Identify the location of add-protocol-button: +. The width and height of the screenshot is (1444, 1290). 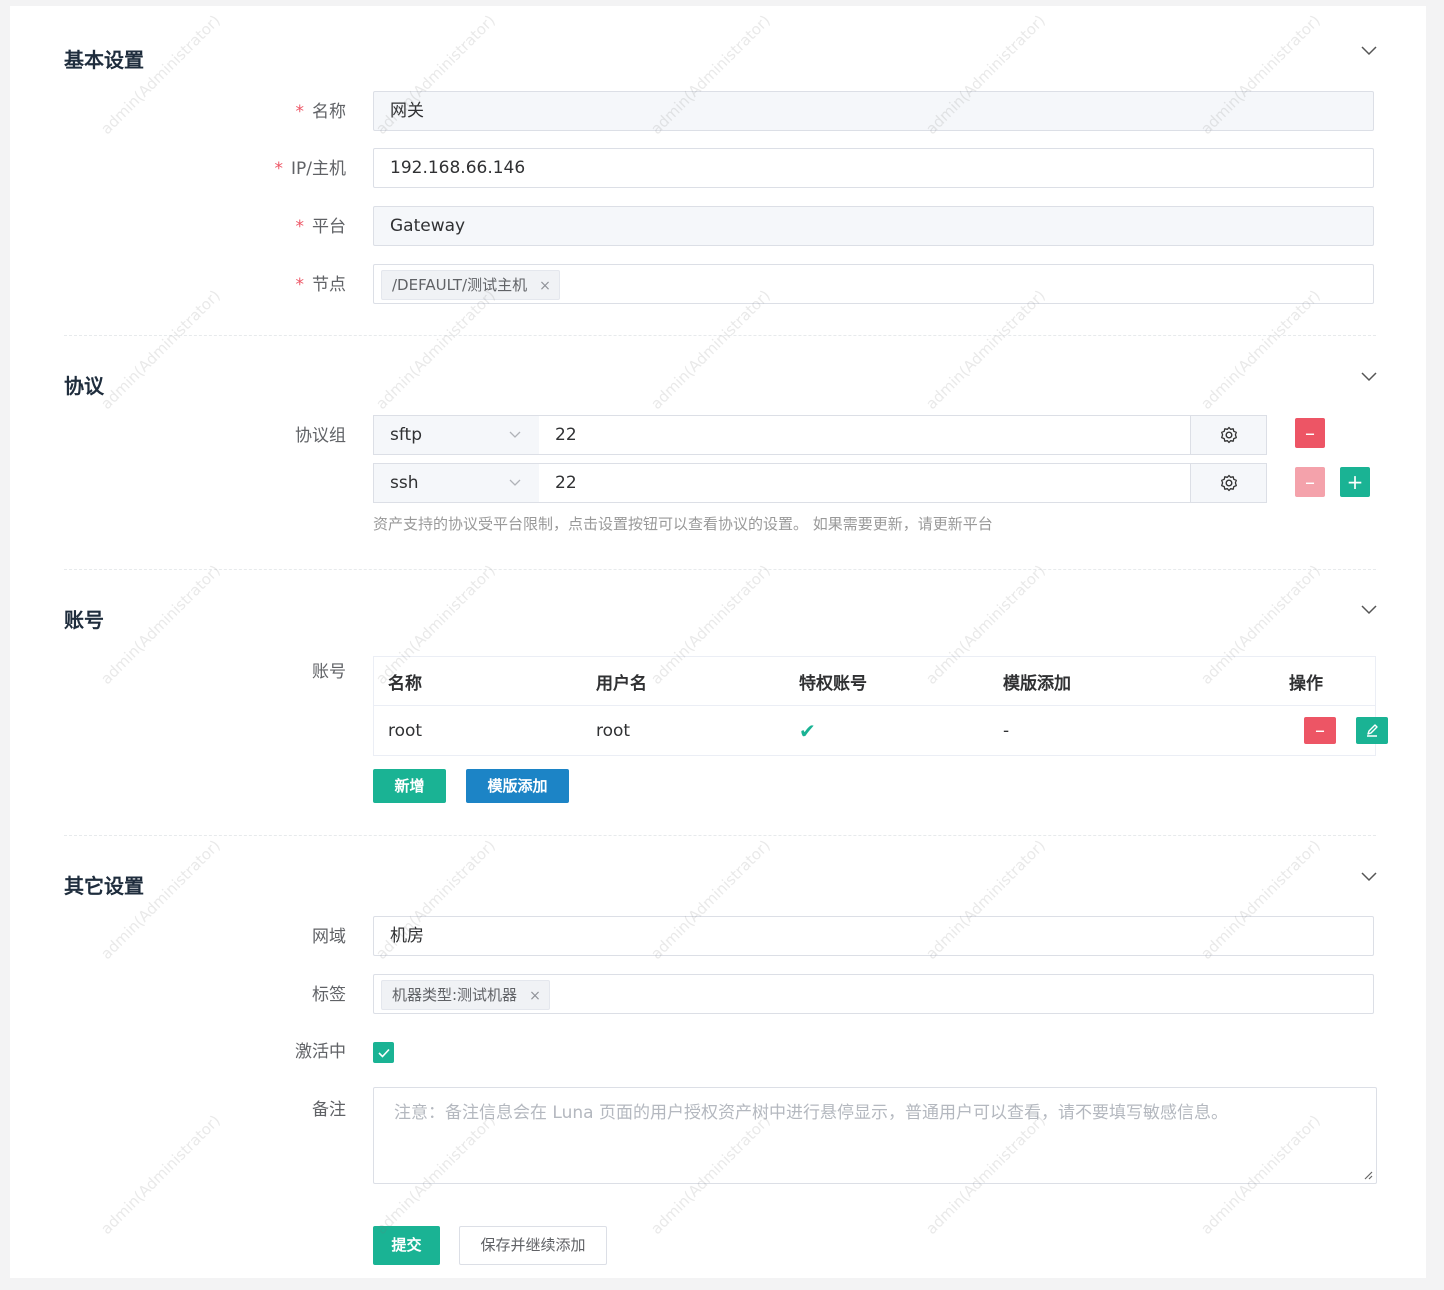
(1355, 482).